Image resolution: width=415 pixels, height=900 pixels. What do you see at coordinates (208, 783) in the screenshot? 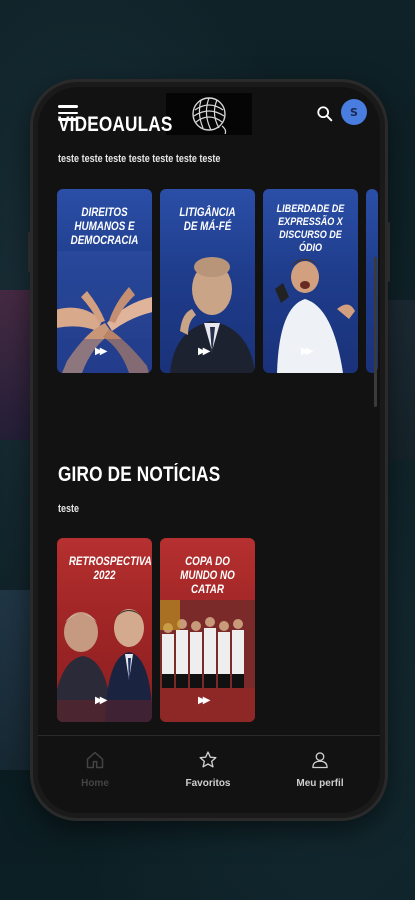
I see `nav-label: Favoritos` at bounding box center [208, 783].